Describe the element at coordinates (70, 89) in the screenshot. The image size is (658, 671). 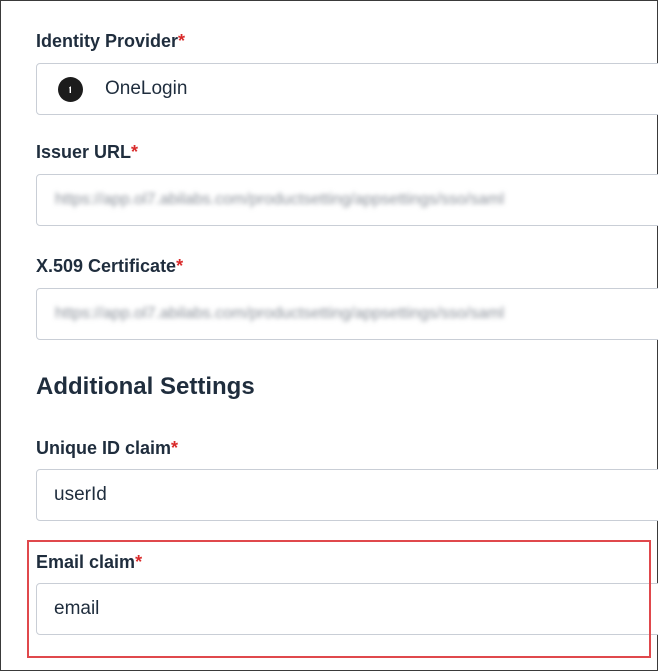
I see `onelogin-logo-icon` at that location.